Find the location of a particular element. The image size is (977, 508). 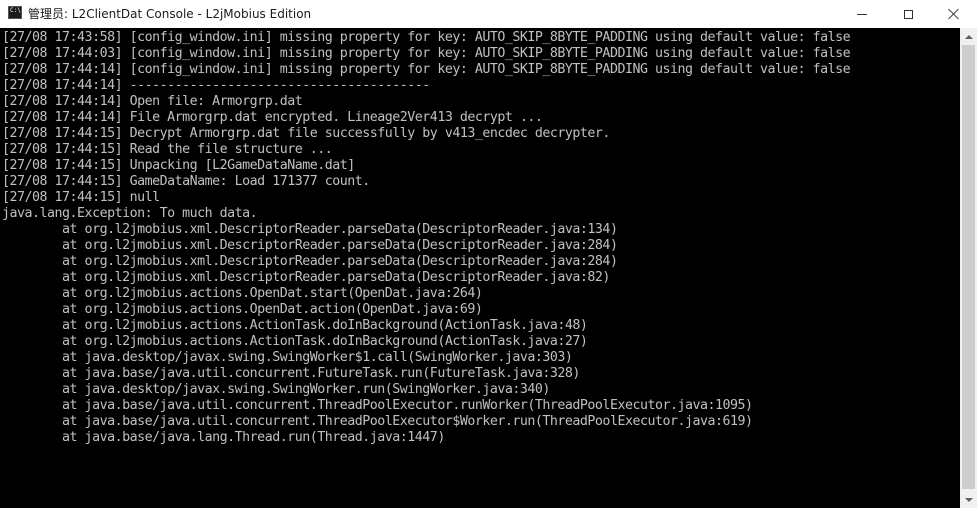

maximize-icon is located at coordinates (908, 14).